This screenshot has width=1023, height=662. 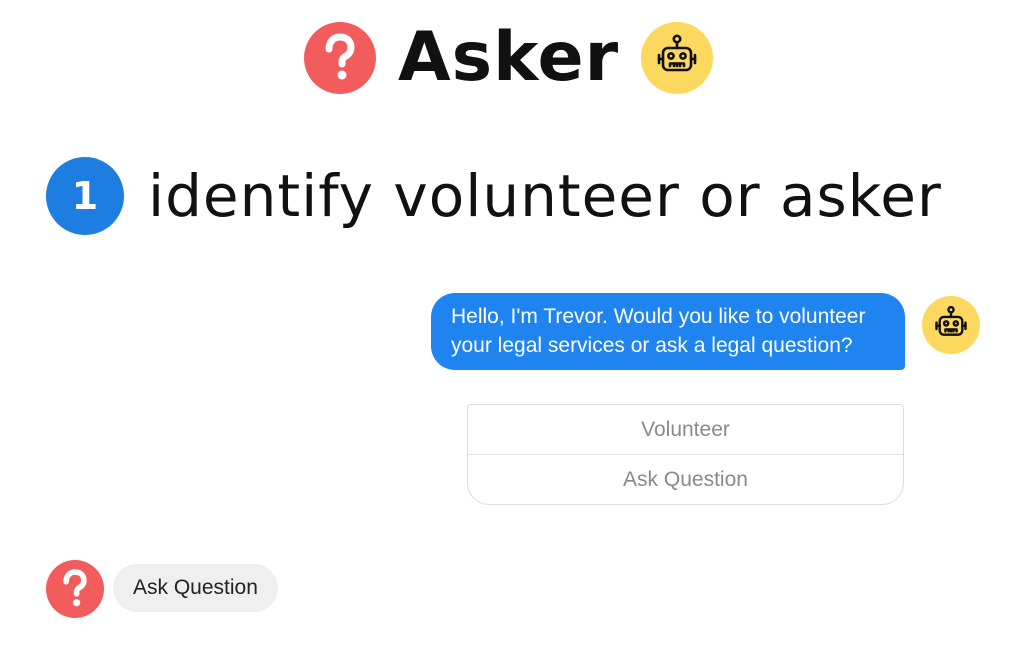 I want to click on user-reply-bubble: Ask Question, so click(x=195, y=588).